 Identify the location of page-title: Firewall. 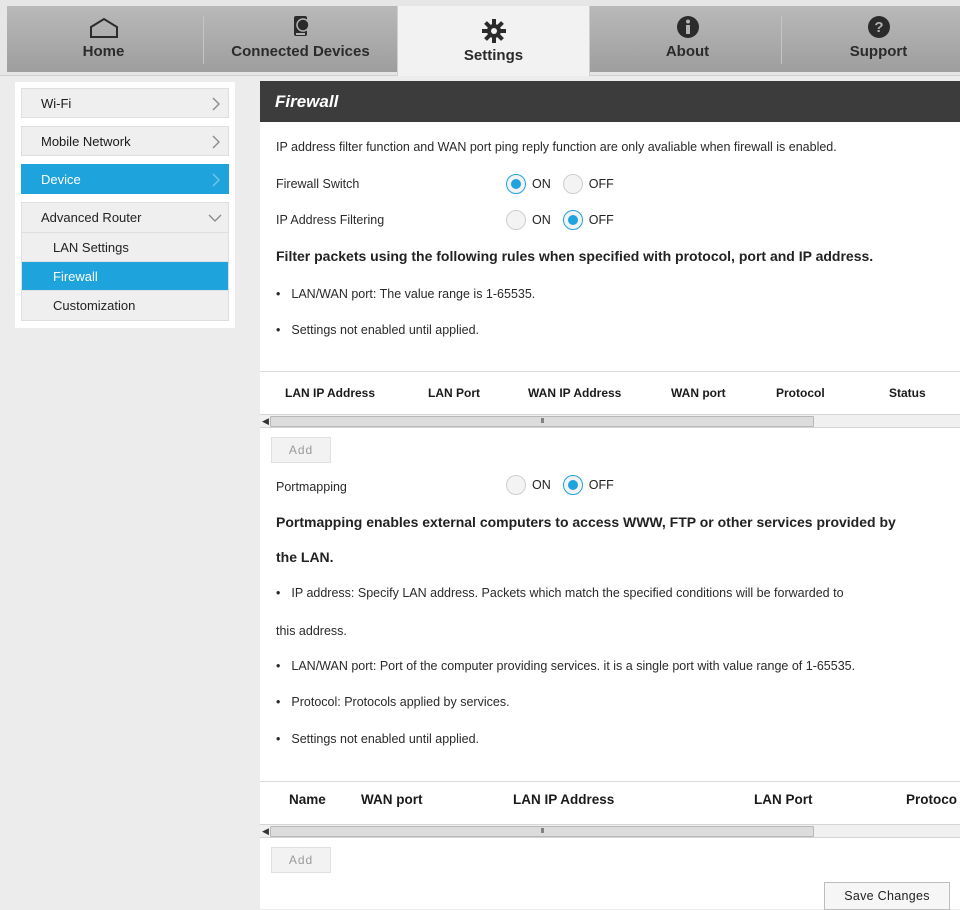
(610, 101).